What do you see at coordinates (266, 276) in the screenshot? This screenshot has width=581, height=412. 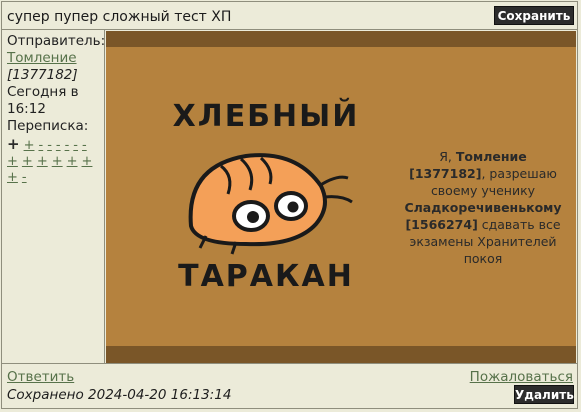 I see `sticker-text-bottom: ТАРАКАН` at bounding box center [266, 276].